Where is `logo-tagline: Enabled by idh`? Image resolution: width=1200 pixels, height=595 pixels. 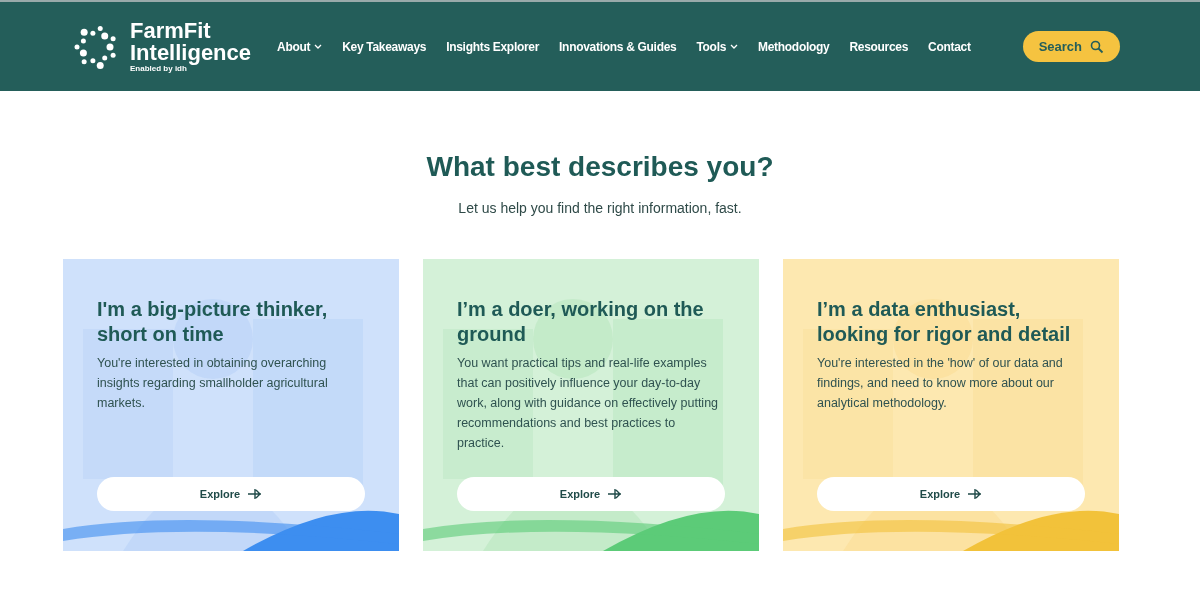
logo-tagline: Enabled by idh is located at coordinates (158, 69).